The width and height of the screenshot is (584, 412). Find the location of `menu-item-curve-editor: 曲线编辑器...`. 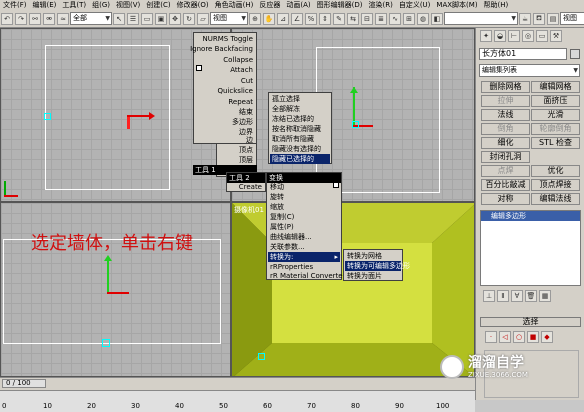

menu-item-curve-editor: 曲线编辑器... is located at coordinates (291, 237).